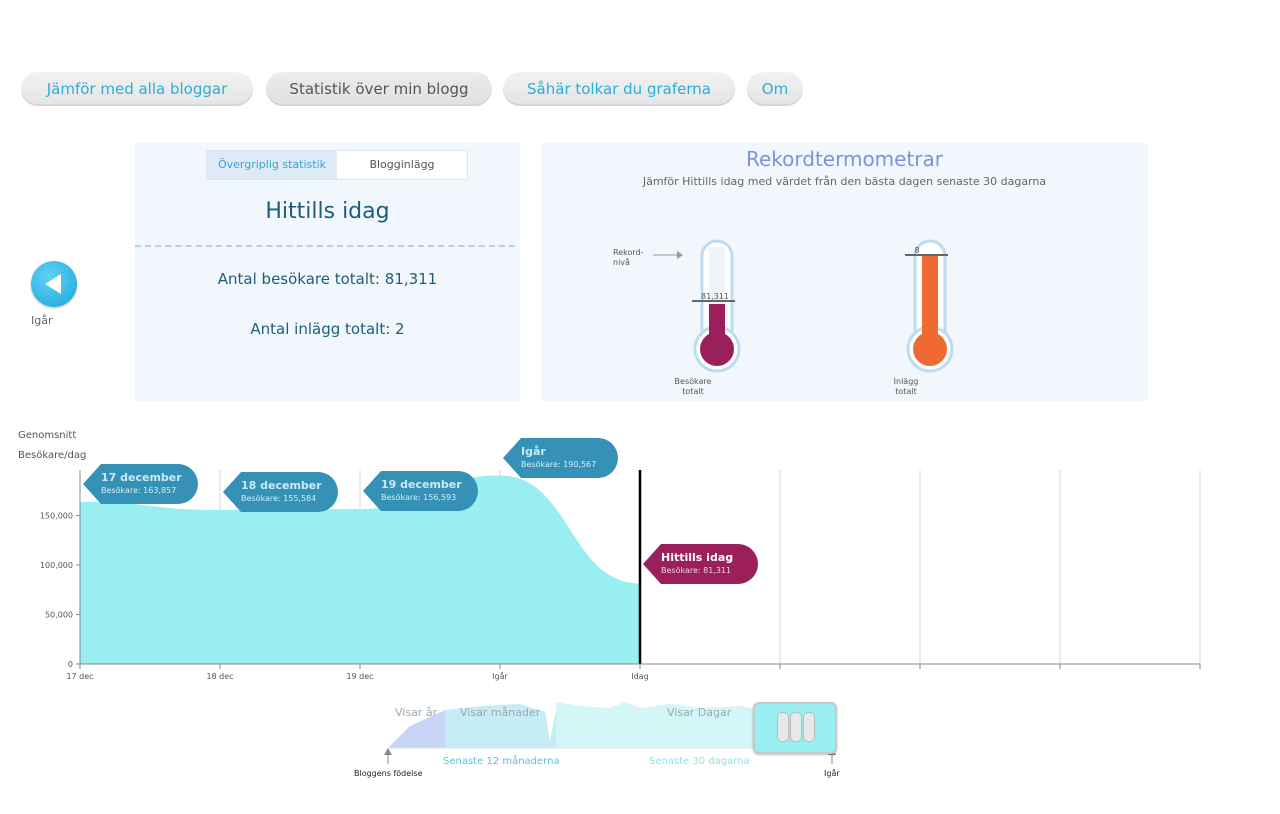 The image size is (1280, 814). What do you see at coordinates (278, 498) in the screenshot?
I see `chart-callout-value: Besökare: 155,584` at bounding box center [278, 498].